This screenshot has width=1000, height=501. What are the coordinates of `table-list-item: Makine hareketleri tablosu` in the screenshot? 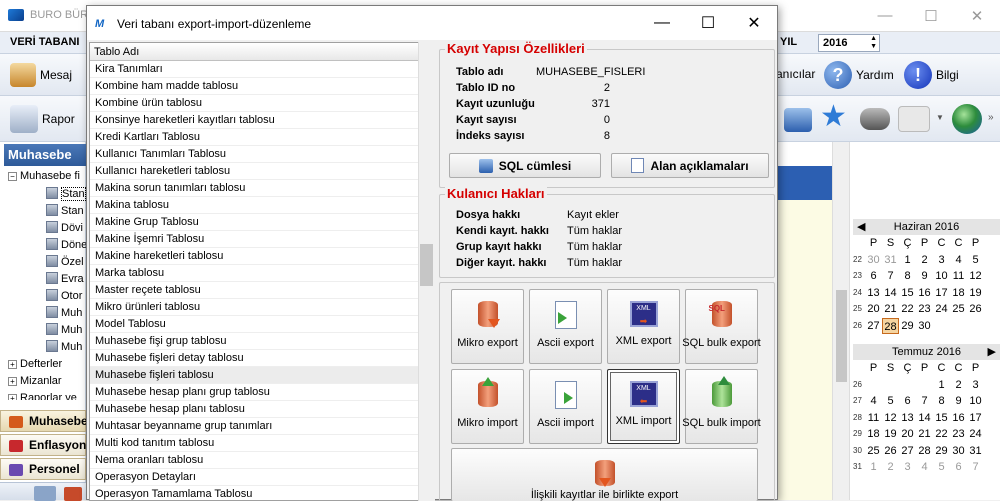 It's located at (254, 256).